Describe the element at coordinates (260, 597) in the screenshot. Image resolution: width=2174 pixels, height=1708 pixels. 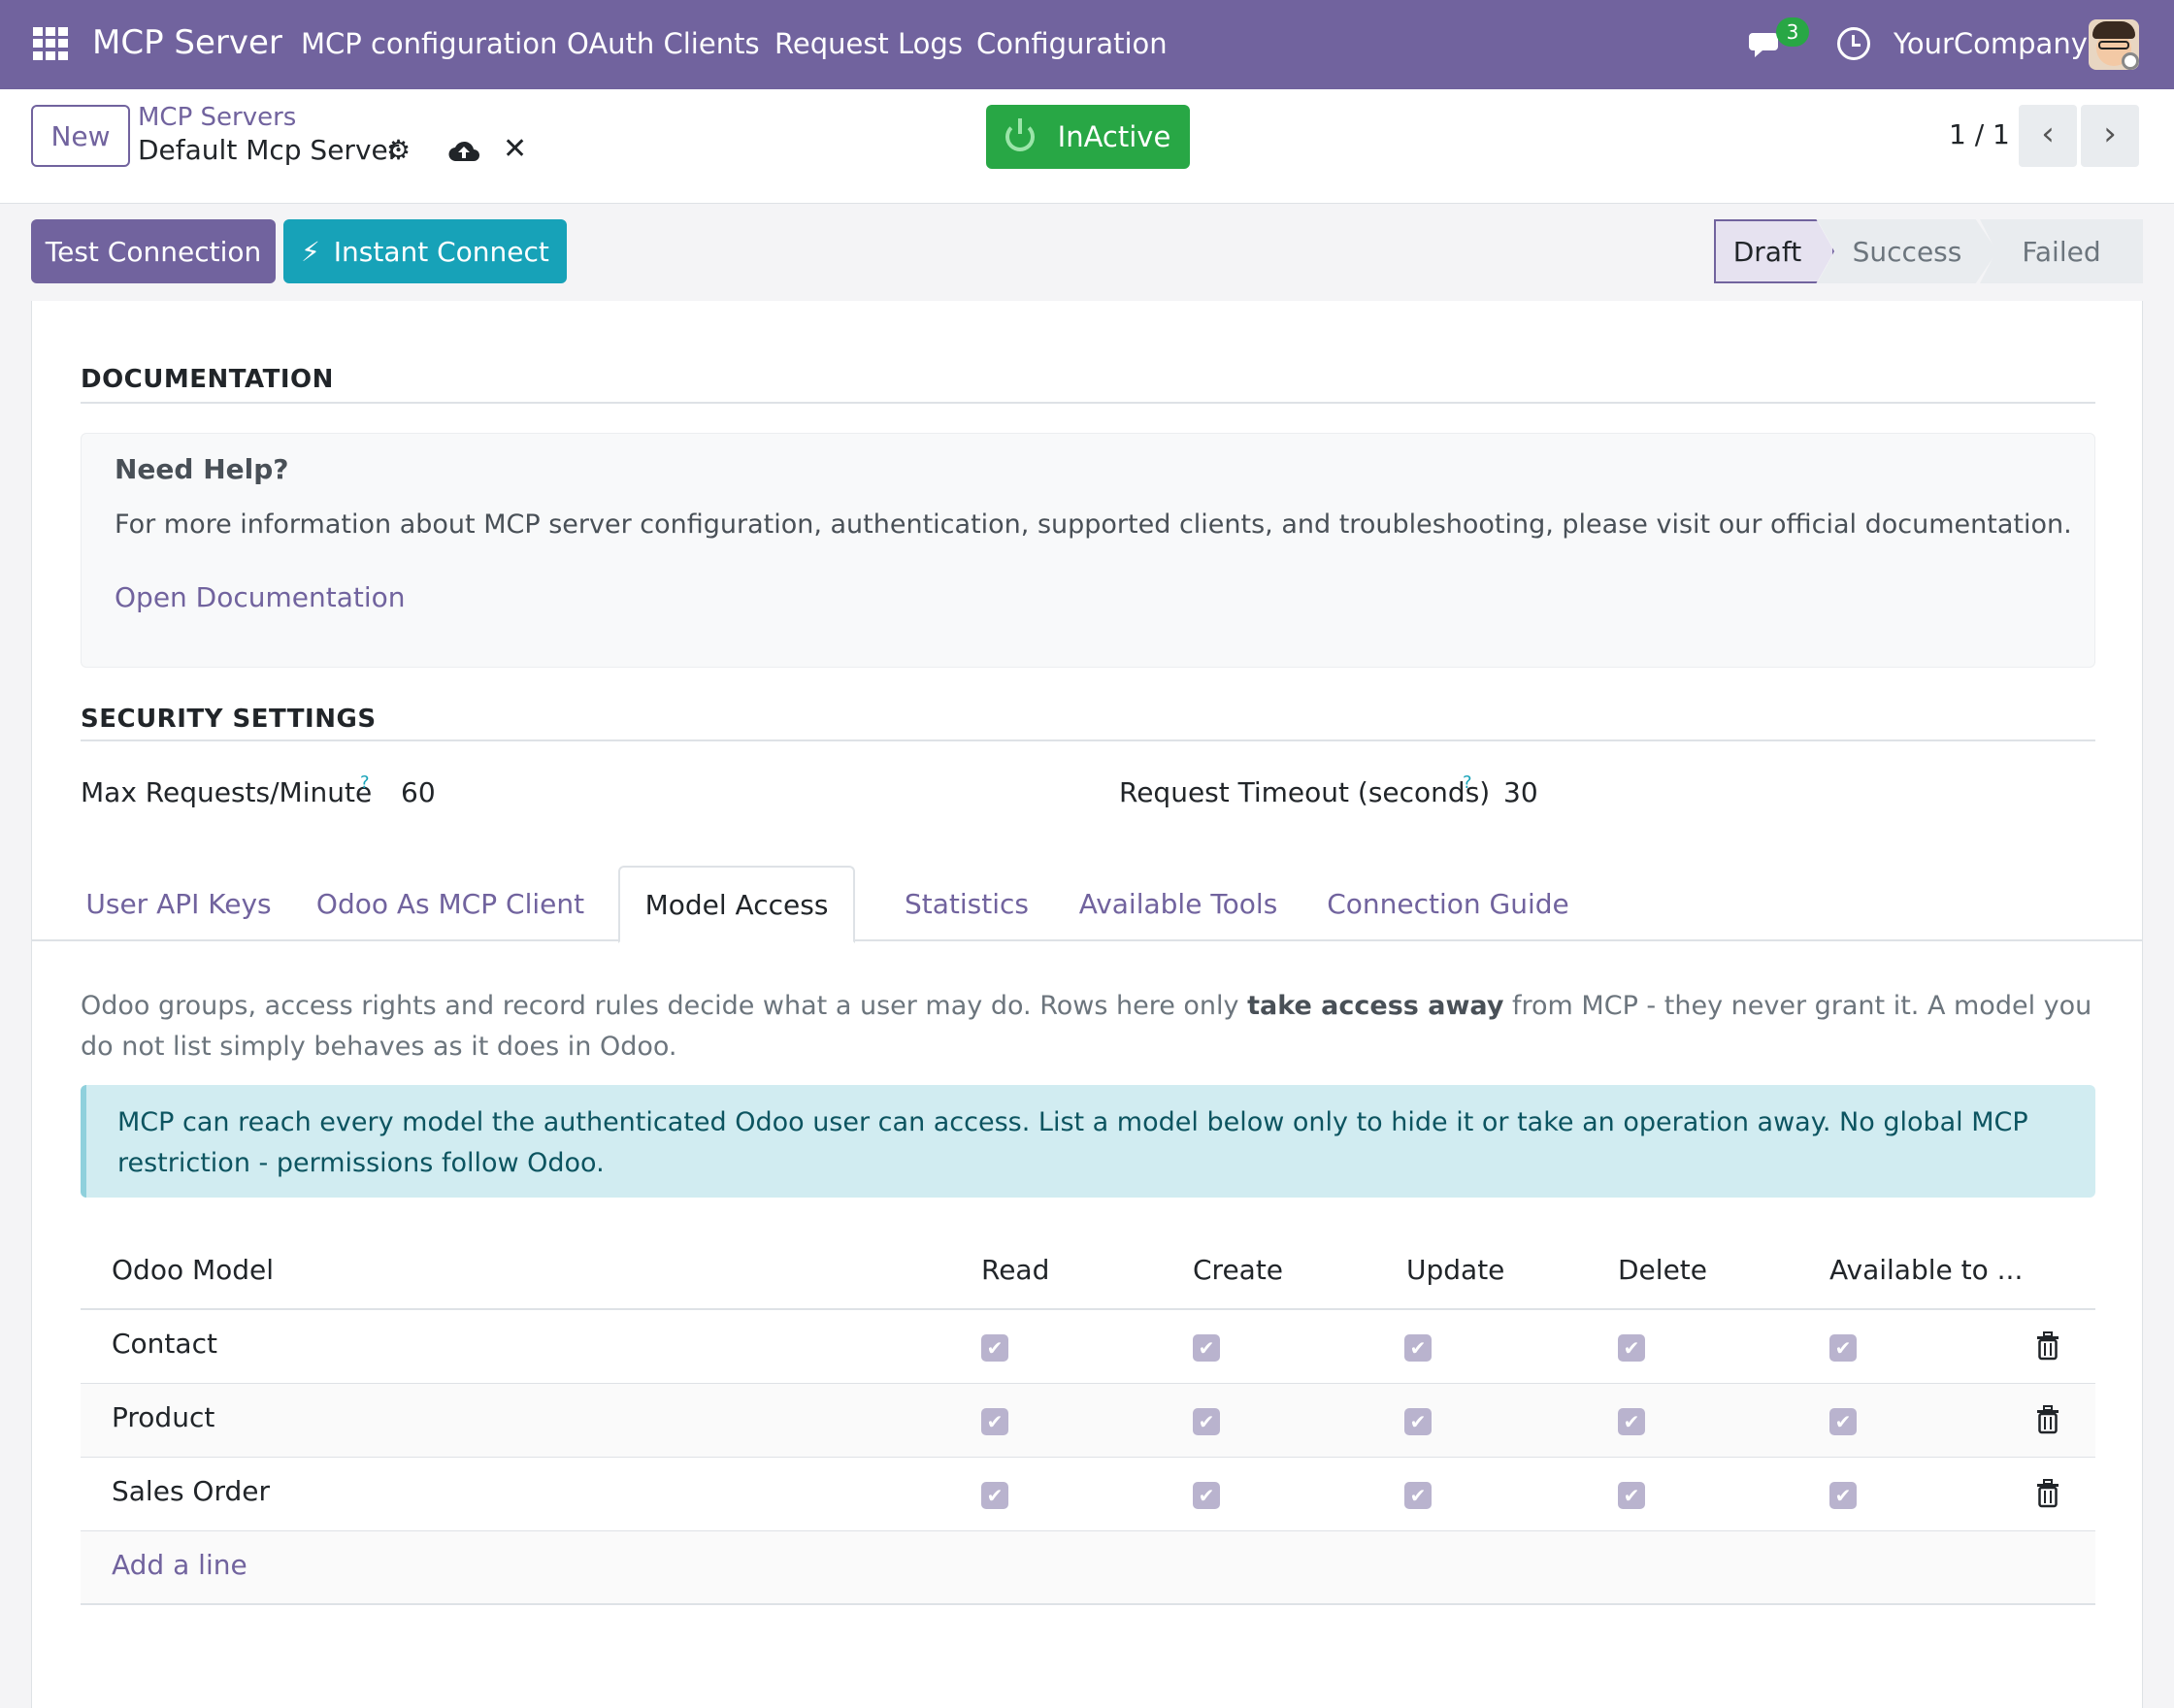
I see `open-documentation-link: Open Documentation` at that location.